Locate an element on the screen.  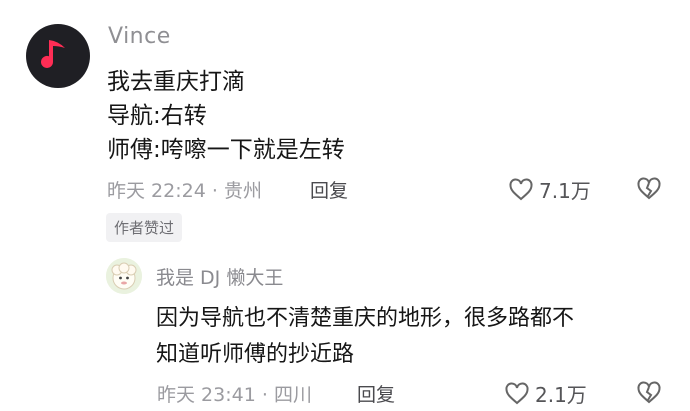
dislike-button is located at coordinates (649, 191).